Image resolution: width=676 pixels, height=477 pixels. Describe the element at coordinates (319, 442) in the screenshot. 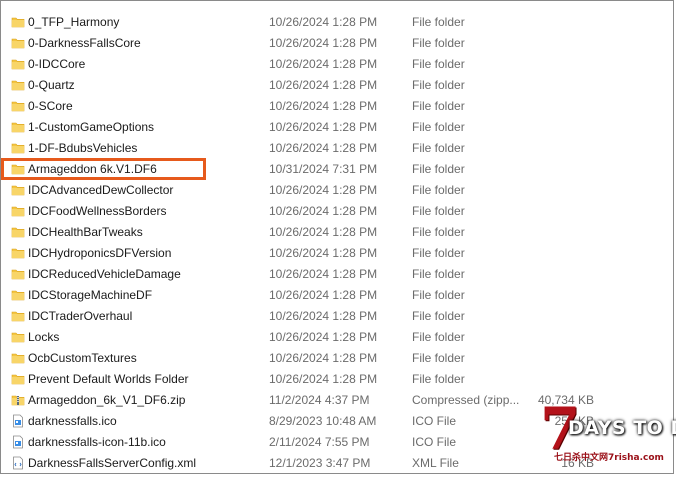

I see `file-date-modified: 2/11/2024 7:55 PM` at that location.